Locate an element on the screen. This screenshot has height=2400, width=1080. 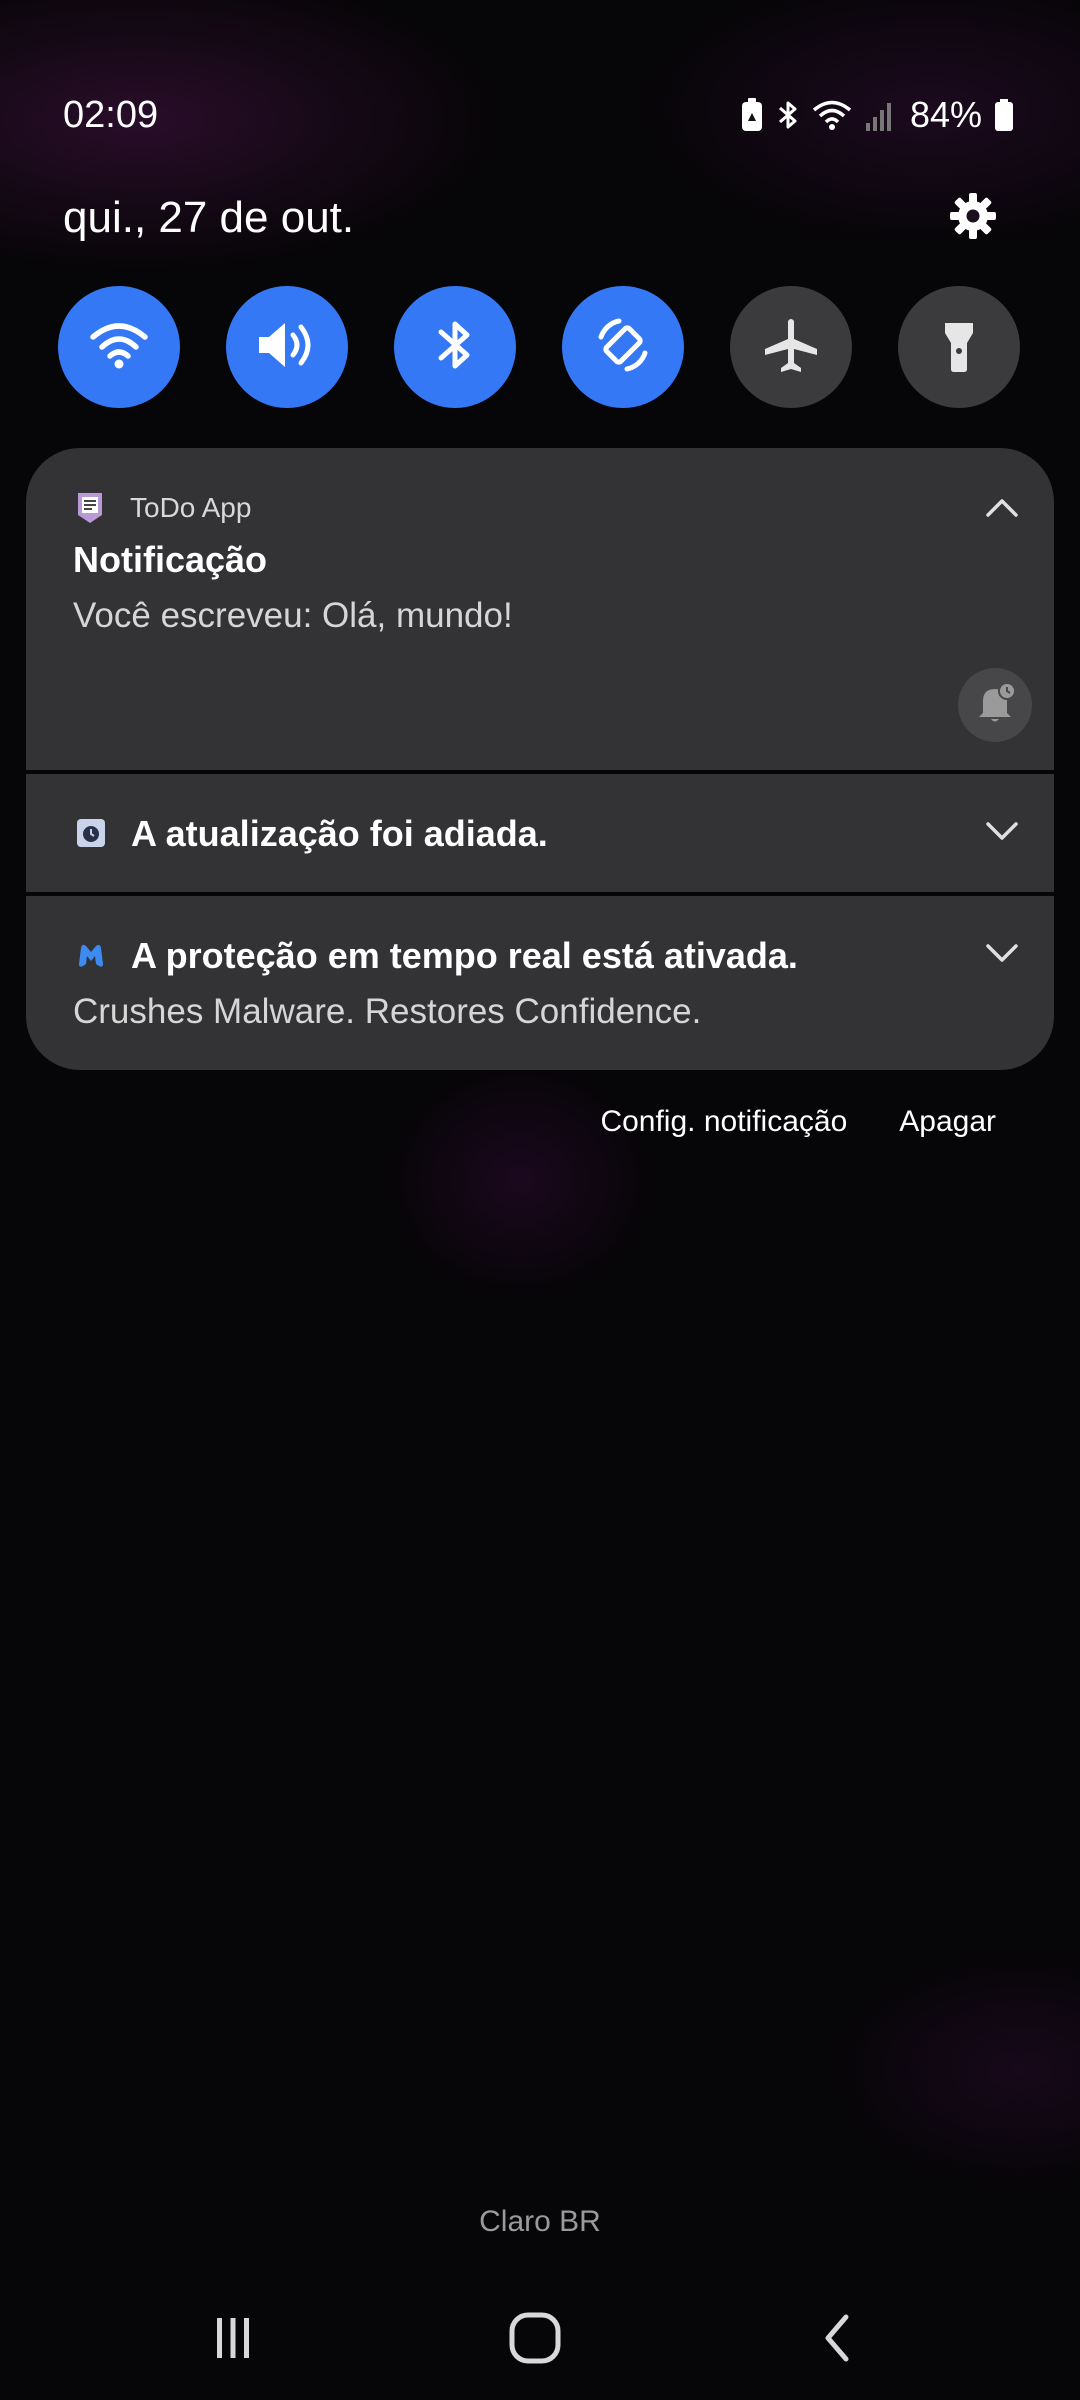
notification-title: A proteção em tempo real está ativada. is located at coordinates (464, 955).